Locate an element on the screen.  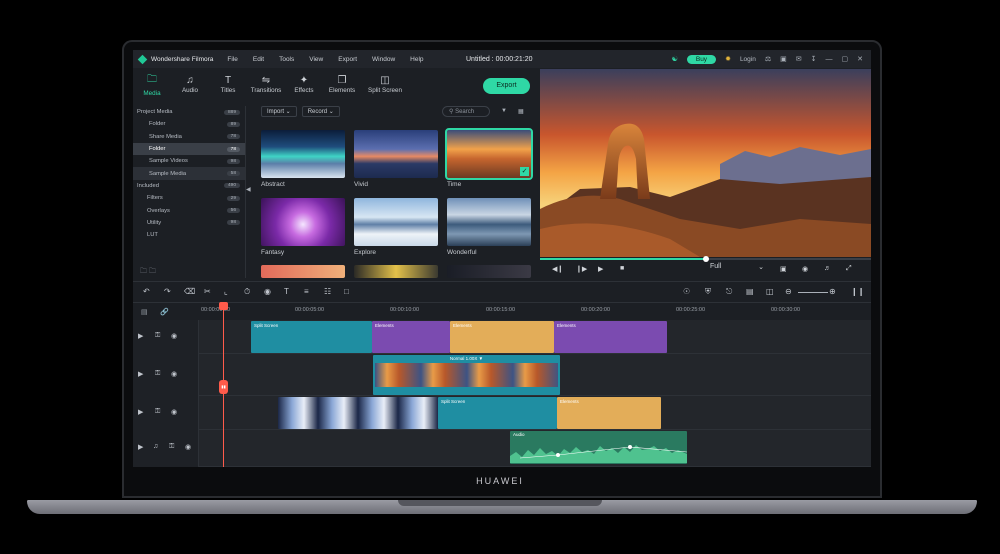
shield-icon: ⛨ is located at coordinates (708, 292).